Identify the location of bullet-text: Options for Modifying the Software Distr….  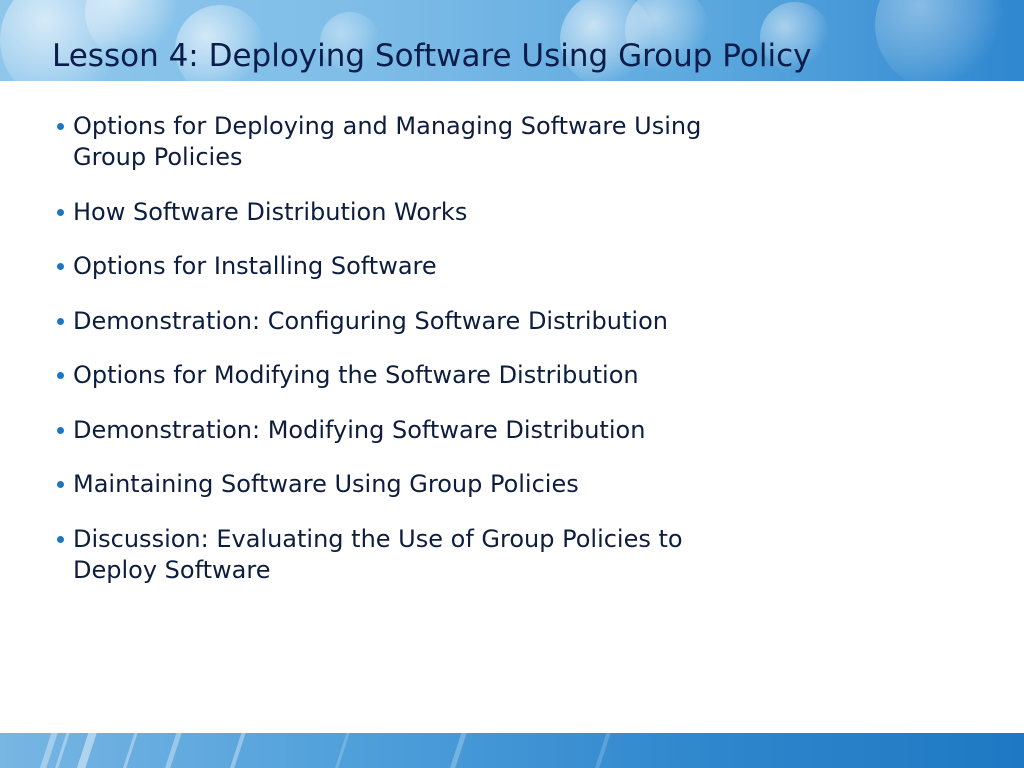
(356, 375).